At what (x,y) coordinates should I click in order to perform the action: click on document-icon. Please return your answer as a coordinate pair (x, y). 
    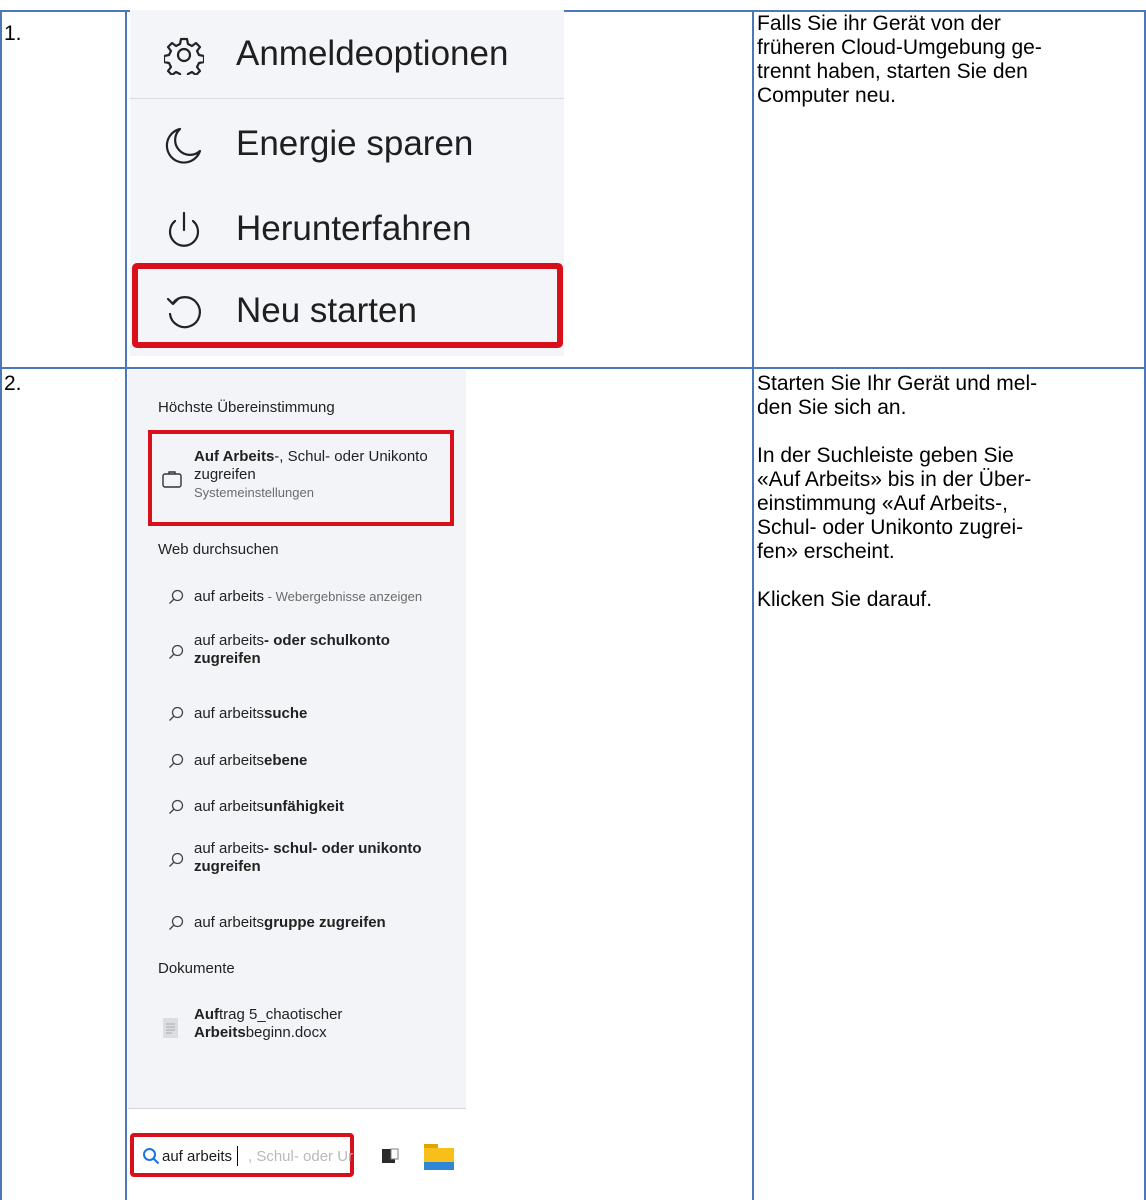
    Looking at the image, I should click on (170, 1028).